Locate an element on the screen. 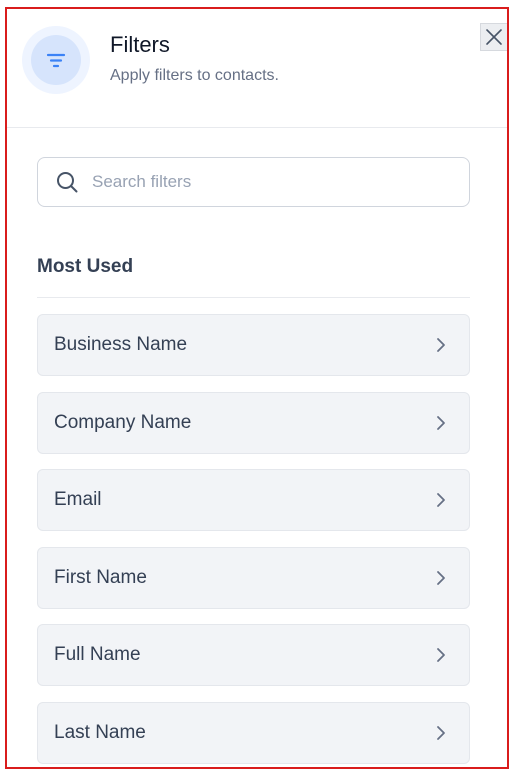 The height and width of the screenshot is (775, 515). search-field is located at coordinates (253, 182).